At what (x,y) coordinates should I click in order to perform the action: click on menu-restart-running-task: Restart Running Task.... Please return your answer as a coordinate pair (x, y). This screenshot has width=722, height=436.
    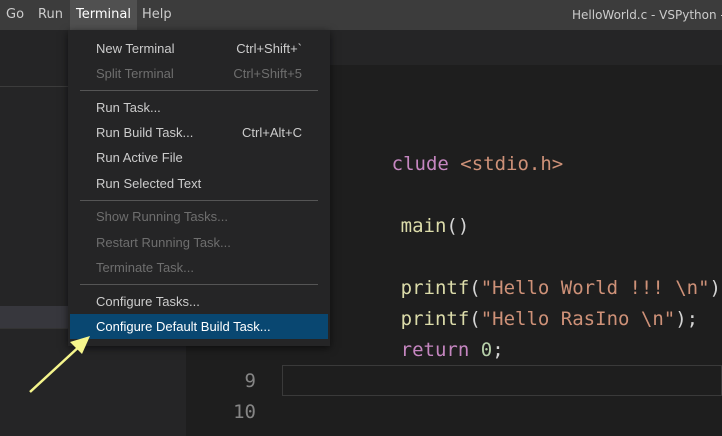
    Looking at the image, I should click on (199, 242).